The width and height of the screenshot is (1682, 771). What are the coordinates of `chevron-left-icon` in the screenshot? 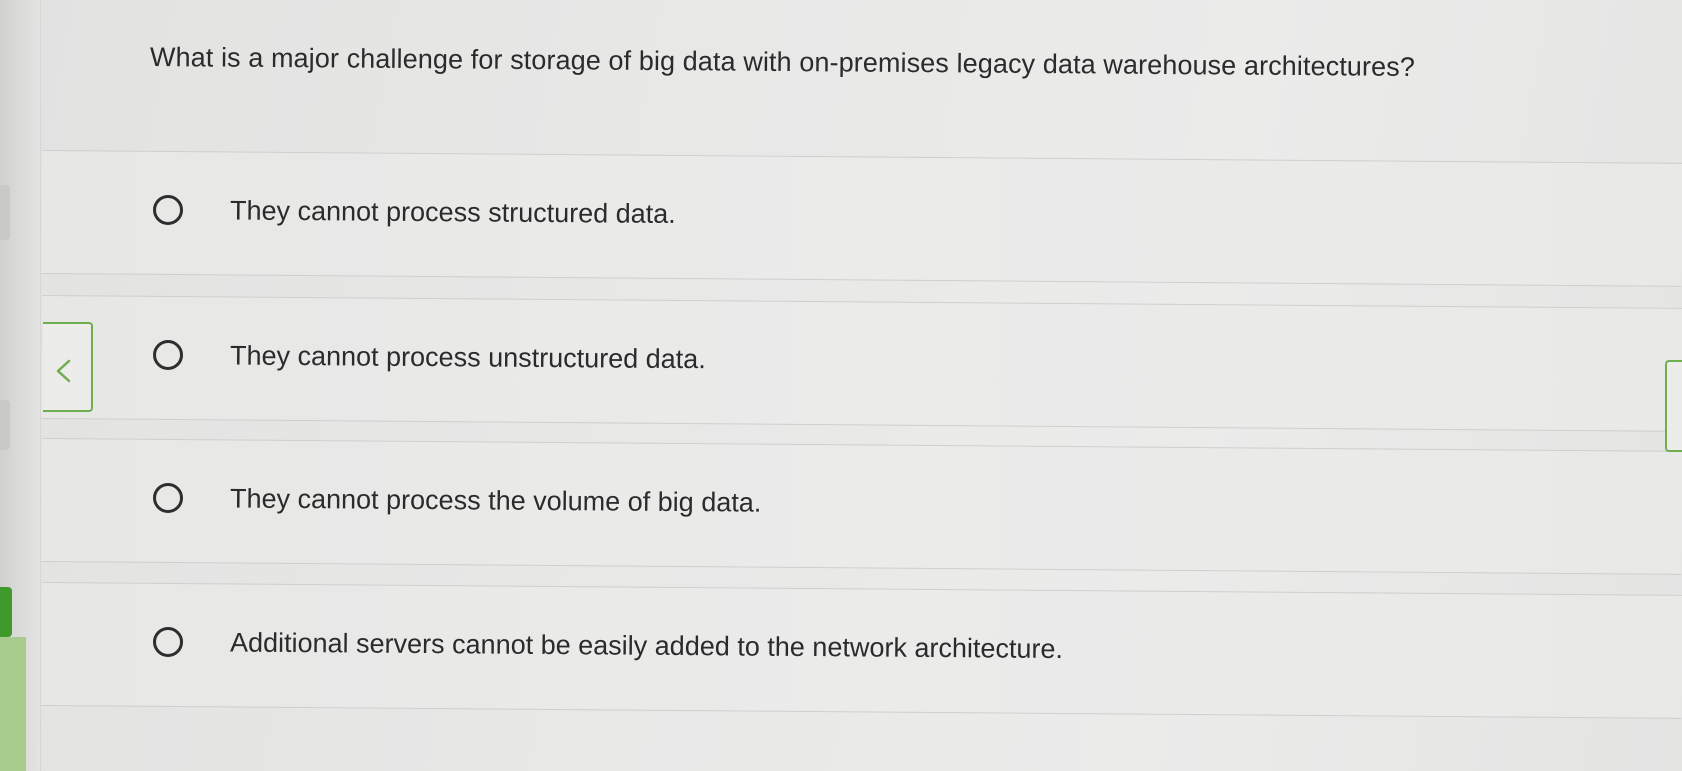 It's located at (63, 371).